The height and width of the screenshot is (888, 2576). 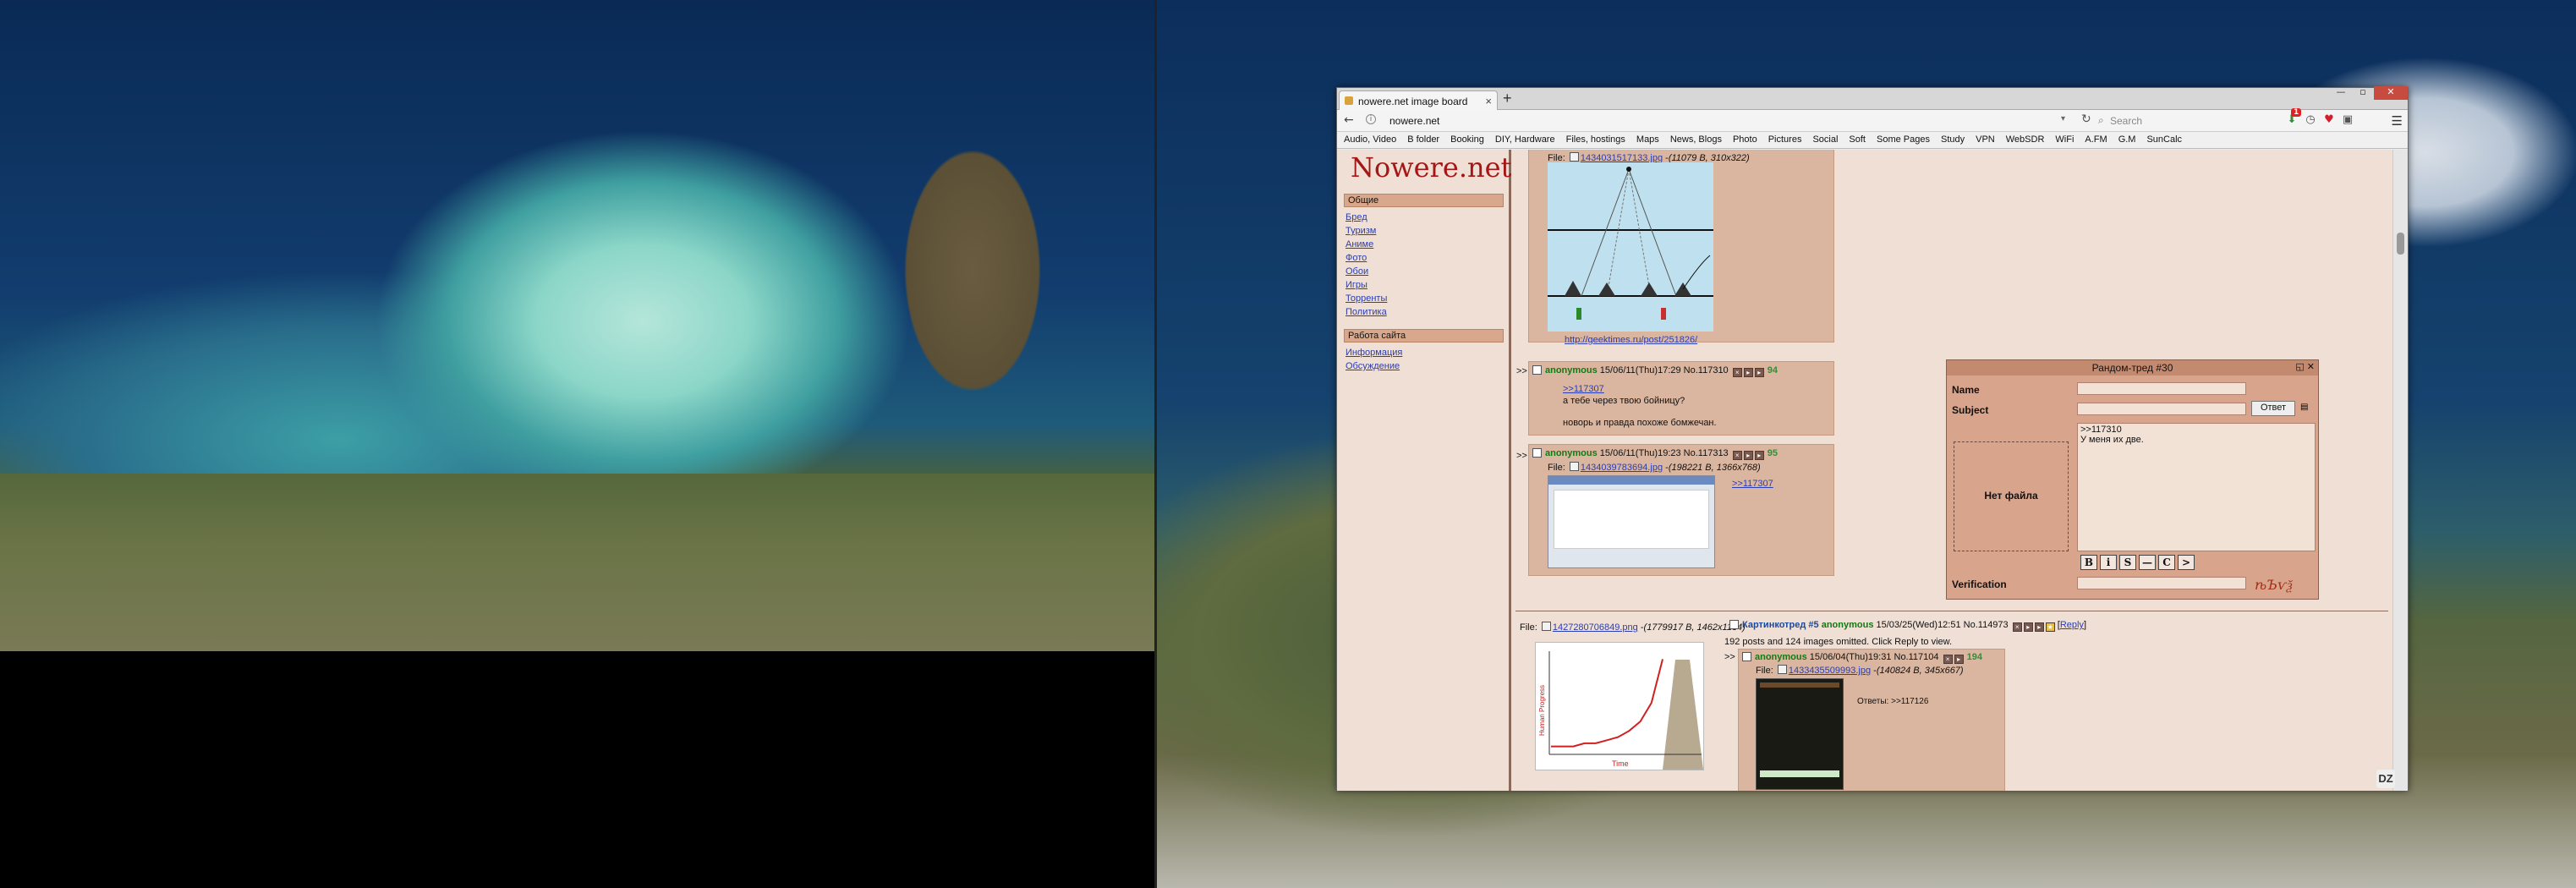 What do you see at coordinates (1414, 121) in the screenshot?
I see `url-field: nowere.net` at bounding box center [1414, 121].